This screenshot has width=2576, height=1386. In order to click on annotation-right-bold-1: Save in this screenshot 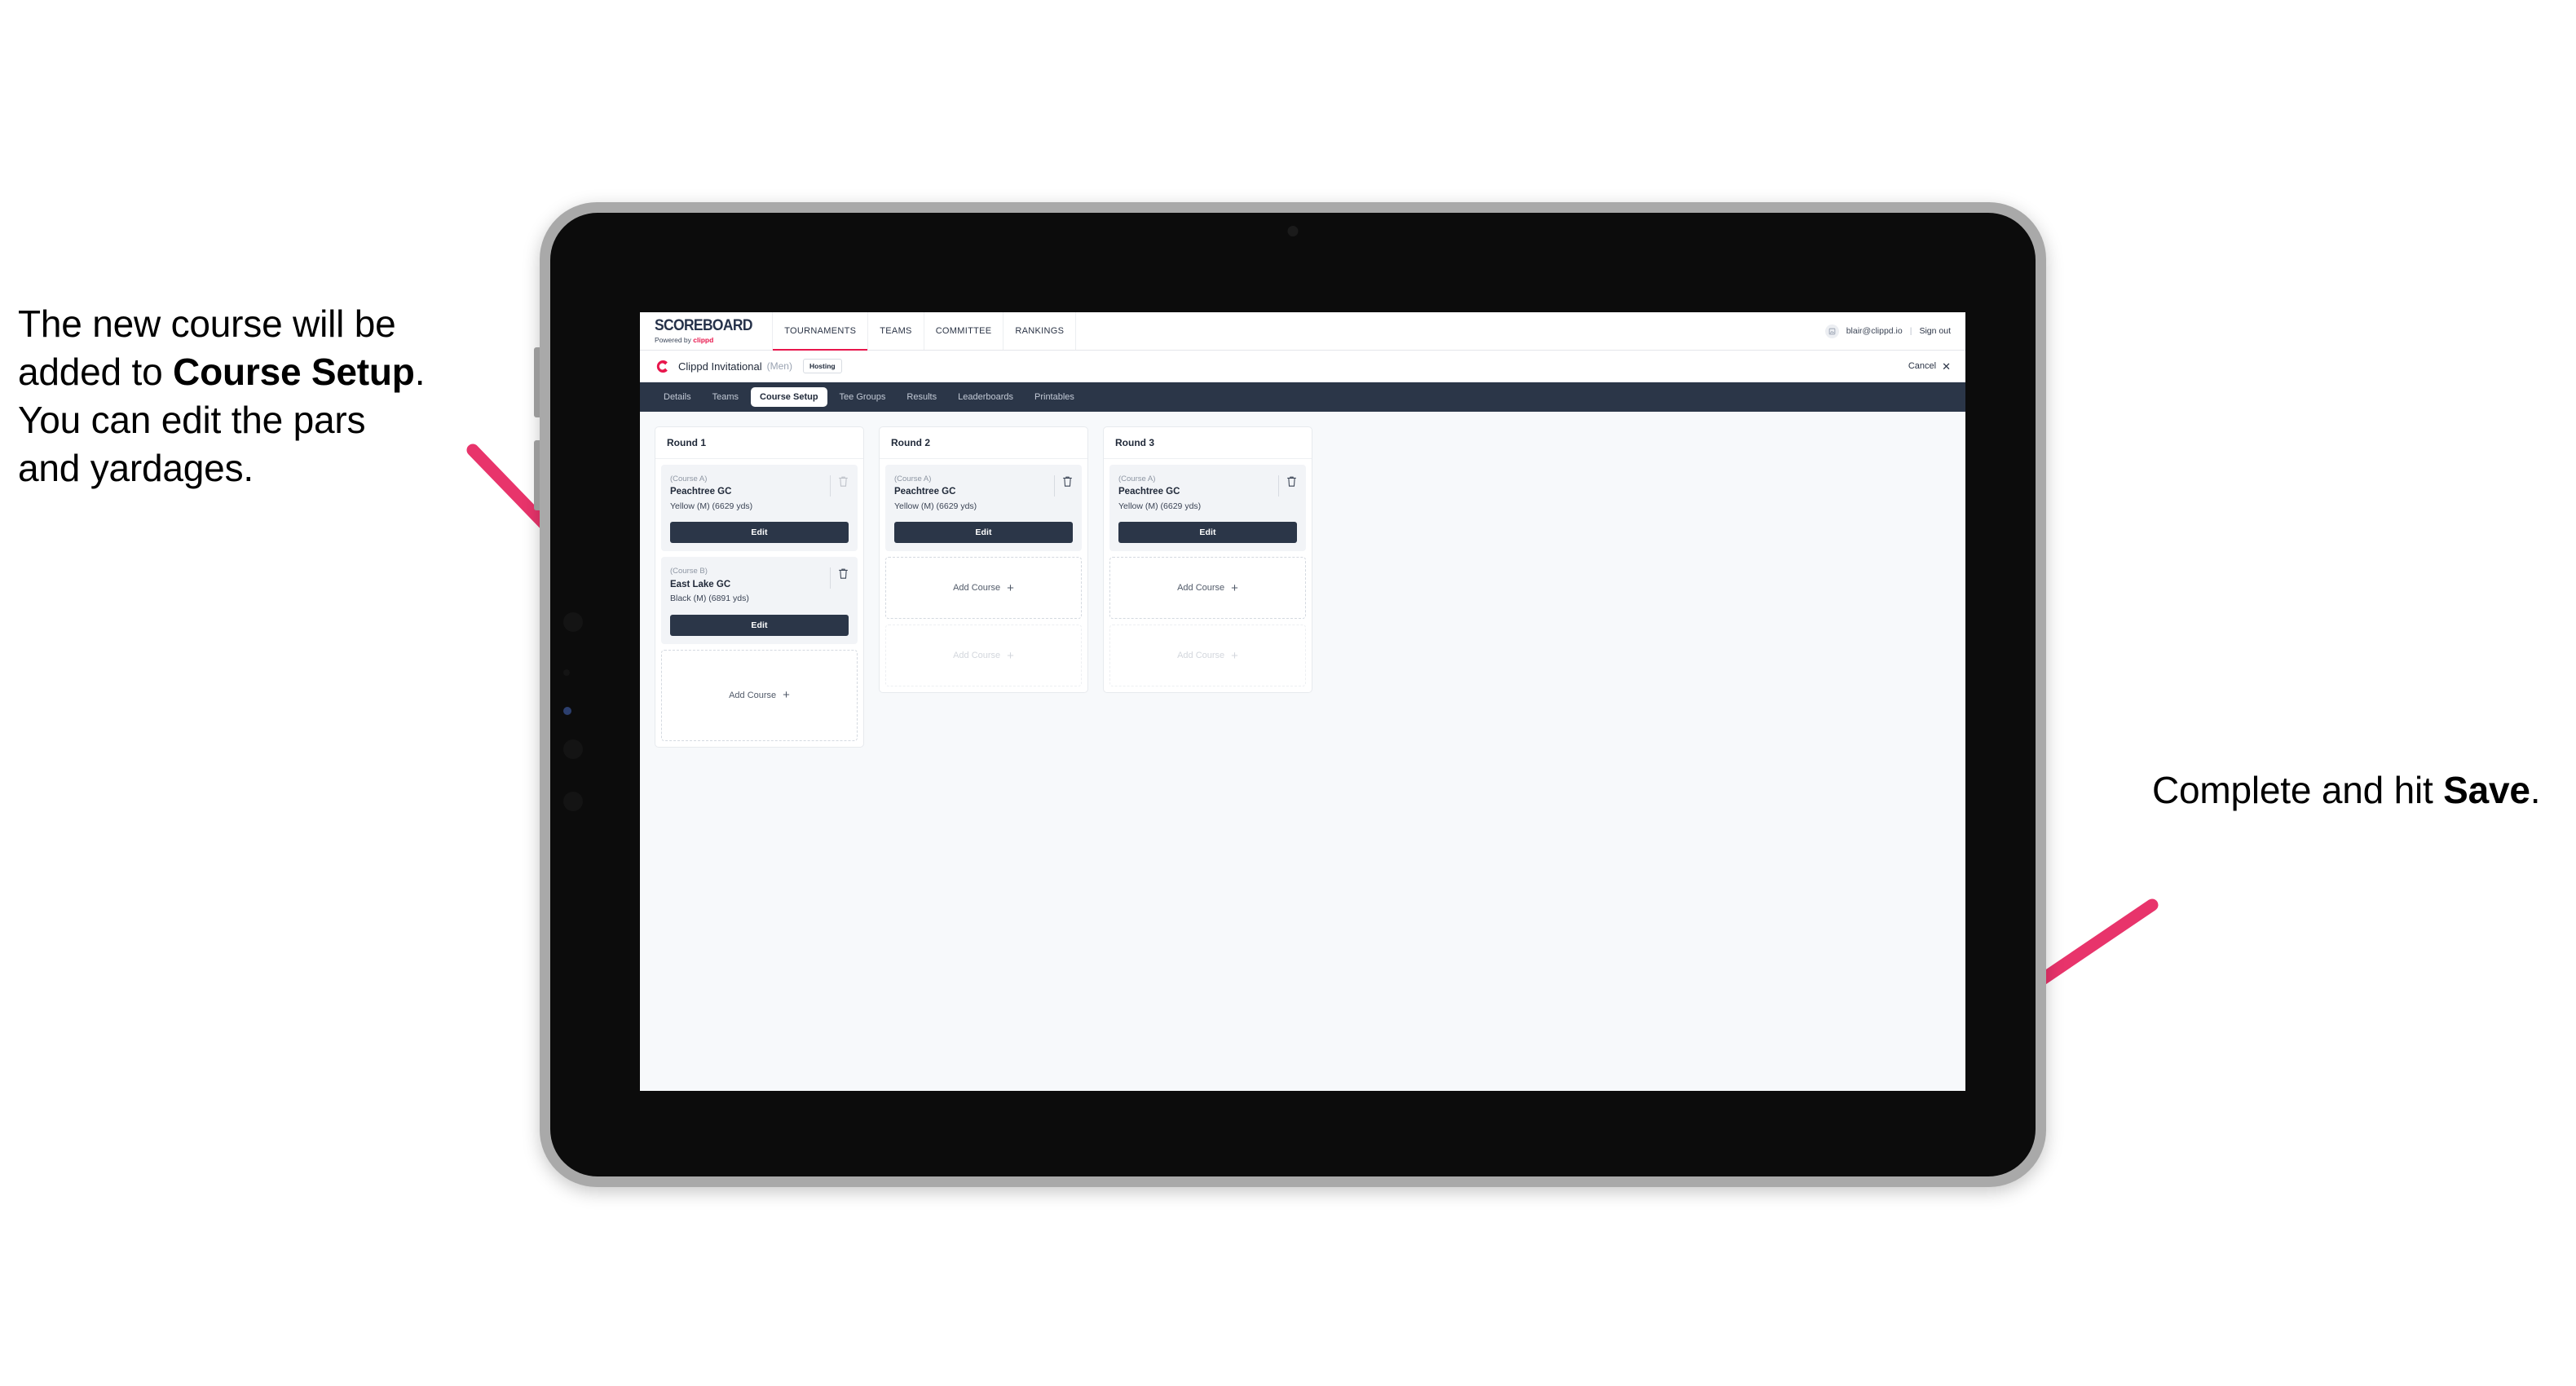, I will do `click(2486, 790)`.